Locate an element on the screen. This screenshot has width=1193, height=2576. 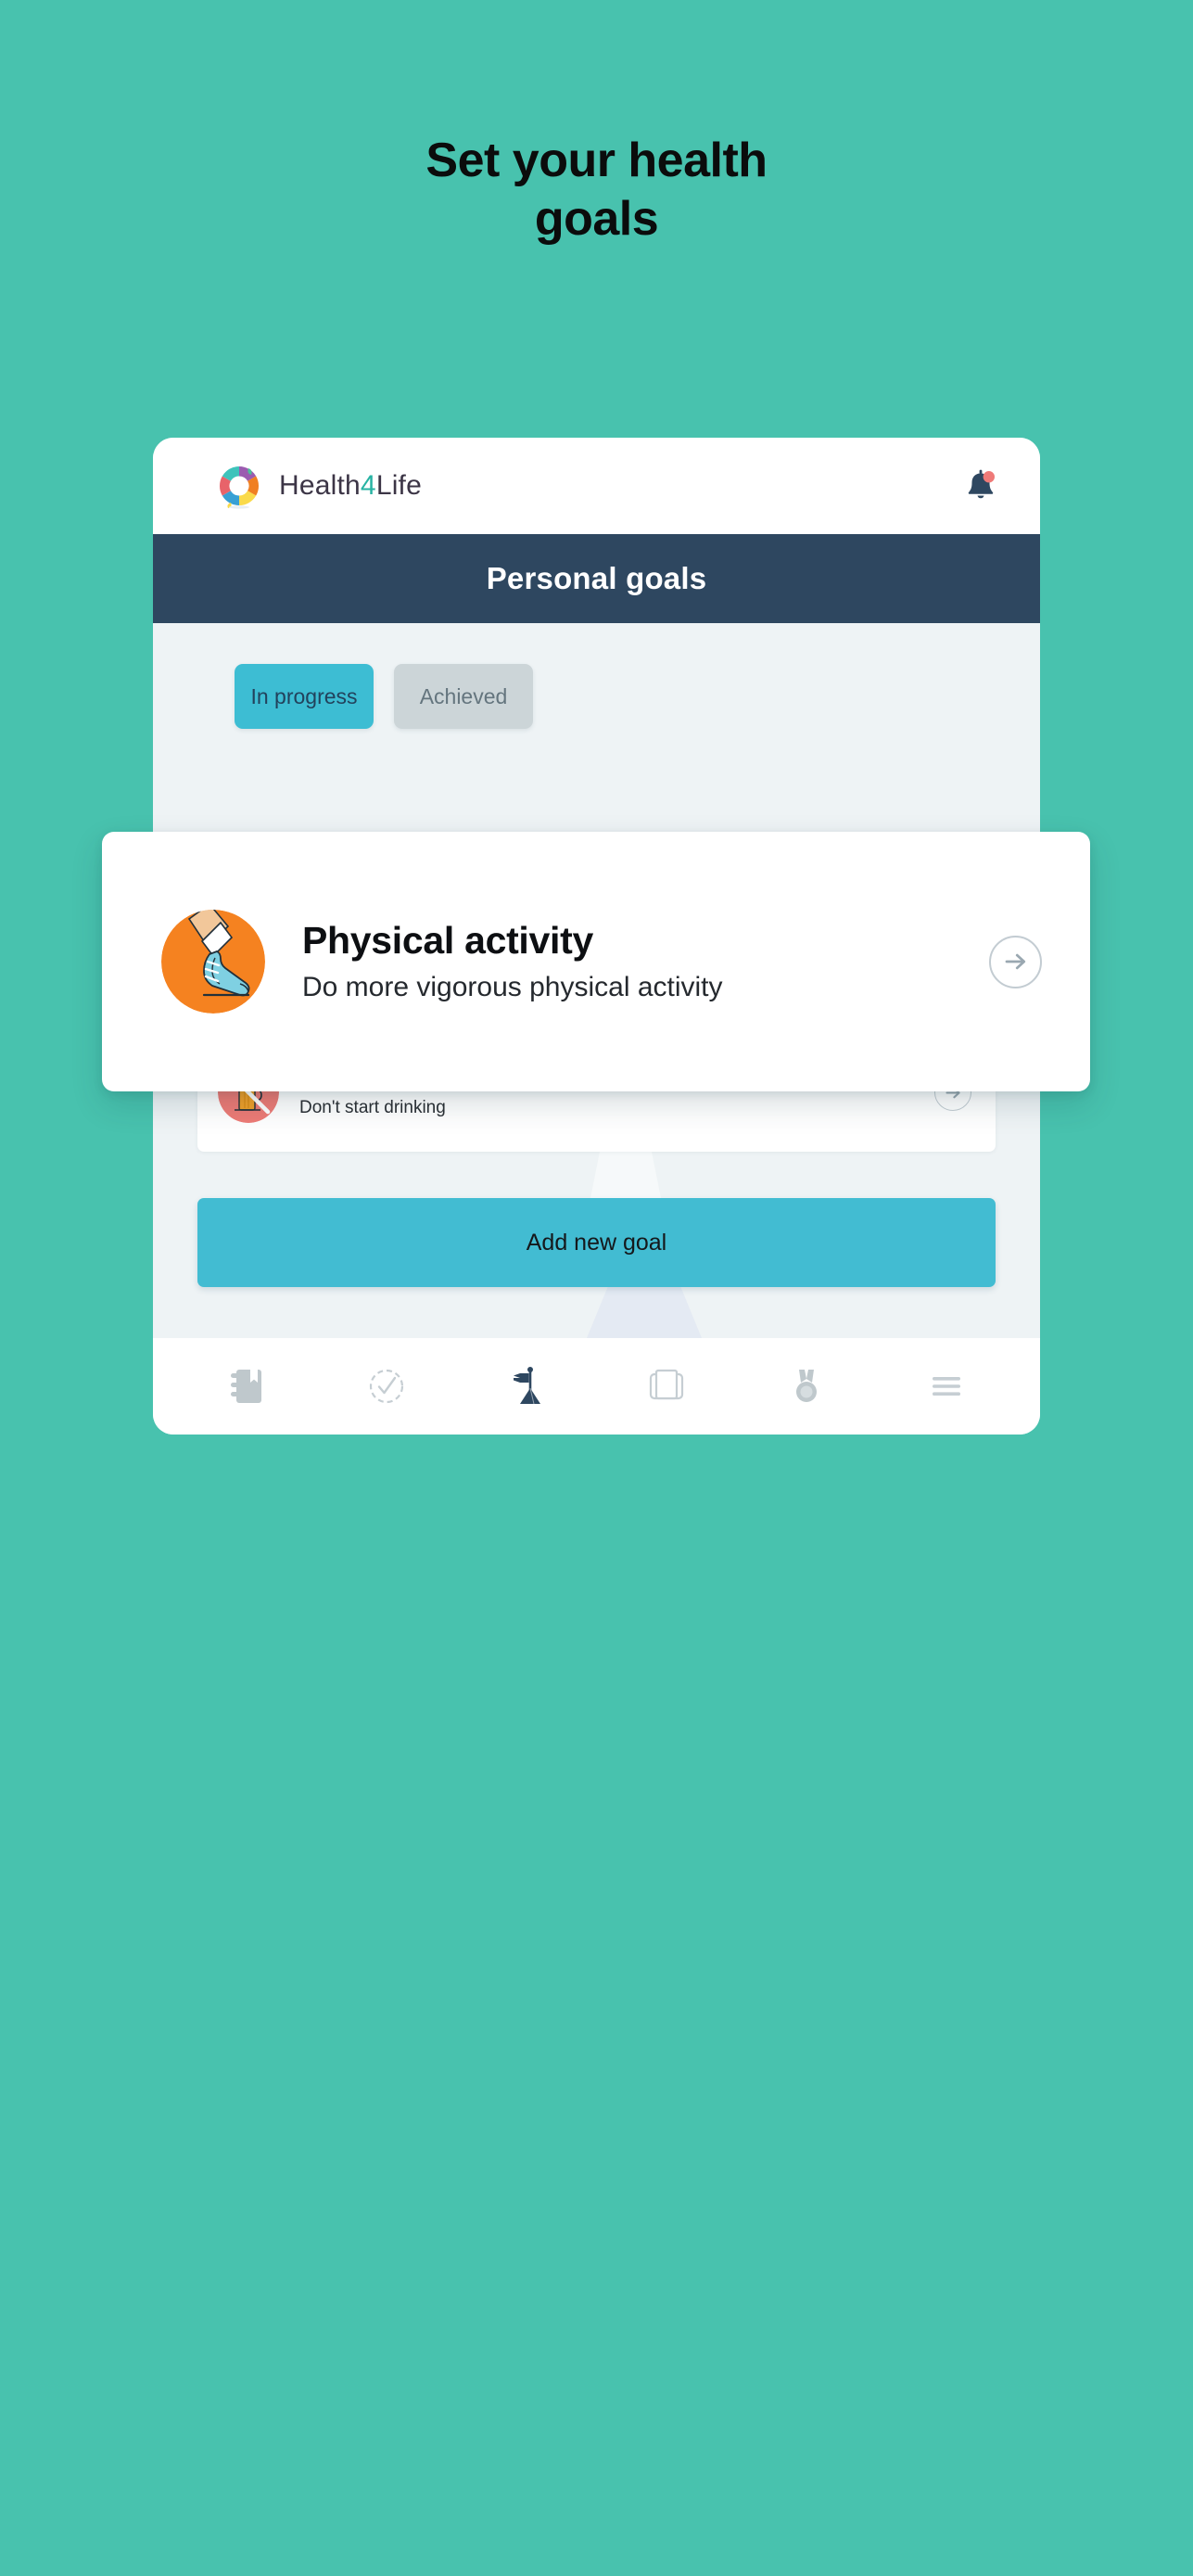
color-wheel-logo-icon is located at coordinates (239, 486).